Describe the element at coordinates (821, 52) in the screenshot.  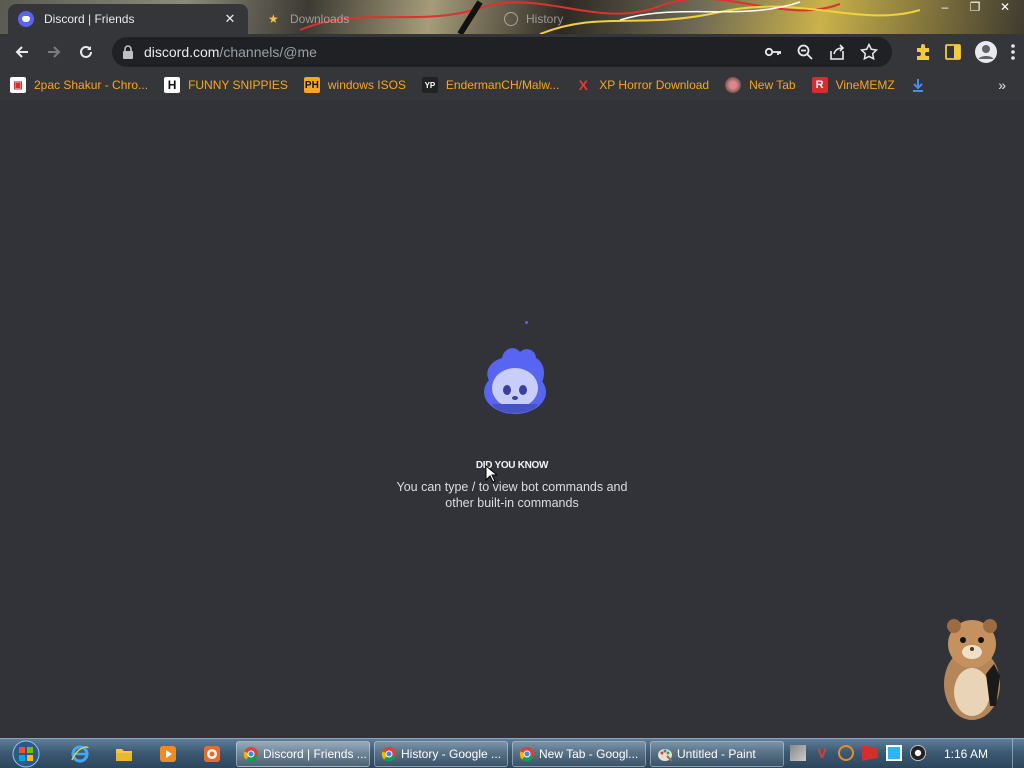
I see `omnibox-actions` at that location.